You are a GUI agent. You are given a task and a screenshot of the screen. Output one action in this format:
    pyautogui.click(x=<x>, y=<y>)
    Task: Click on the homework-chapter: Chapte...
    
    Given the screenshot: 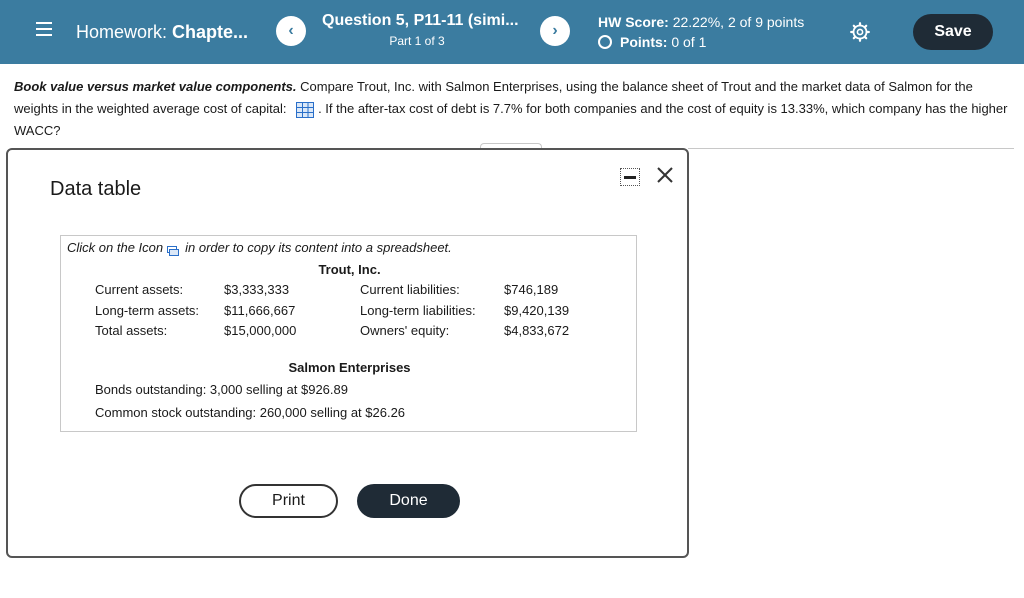 What is the action you would take?
    pyautogui.click(x=210, y=32)
    